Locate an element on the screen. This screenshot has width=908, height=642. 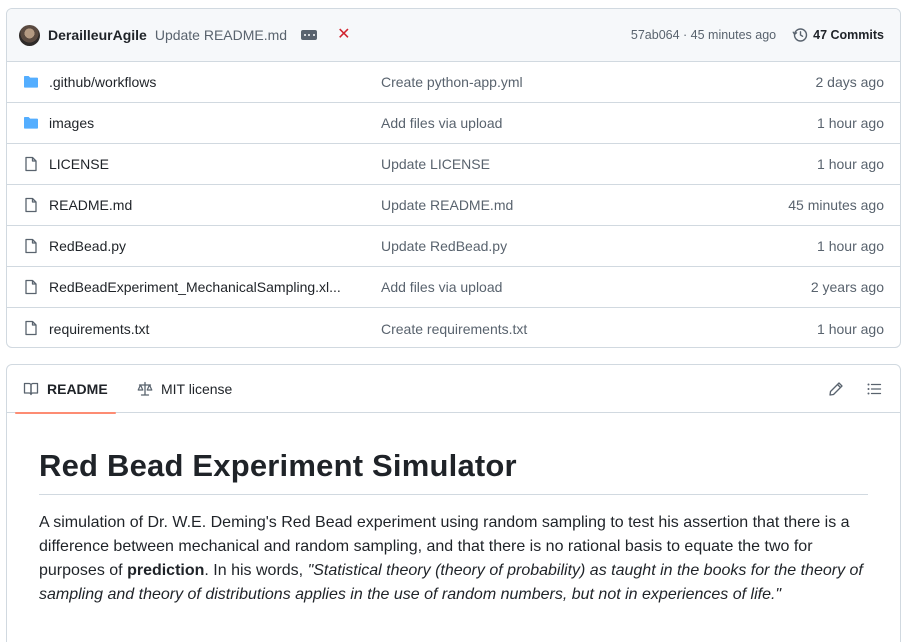
file-commit-age: 45 minutes ago is located at coordinates (836, 205).